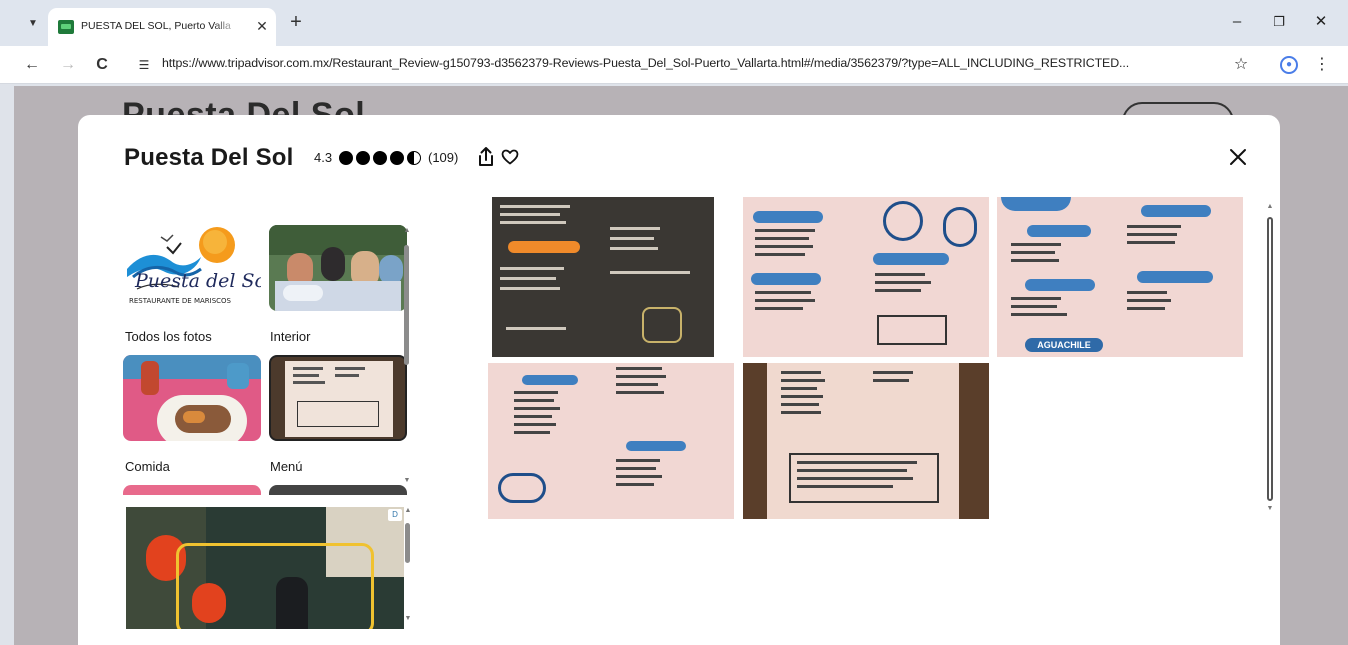 This screenshot has width=1348, height=645. I want to click on gallery-scrollbar: ▲ ▼, so click(1270, 358).